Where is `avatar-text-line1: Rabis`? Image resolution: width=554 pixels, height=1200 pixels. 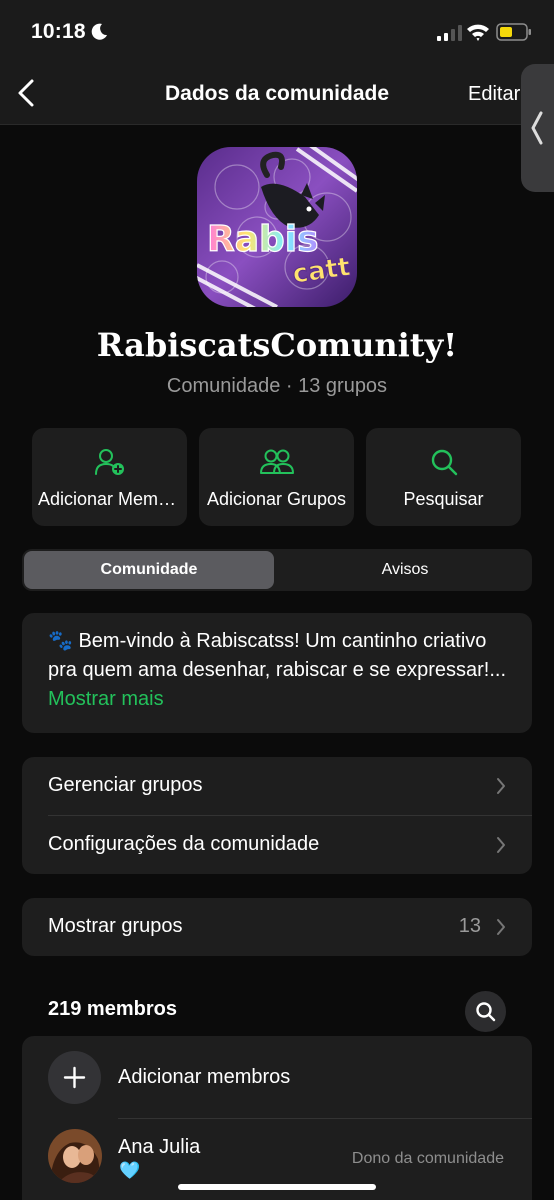
avatar-text-line1: Rabis is located at coordinates (263, 239).